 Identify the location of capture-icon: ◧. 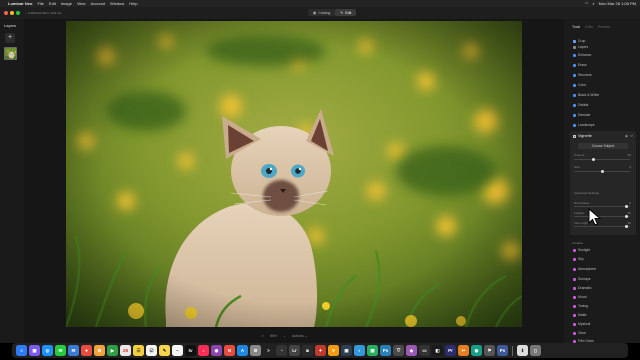
(437, 350).